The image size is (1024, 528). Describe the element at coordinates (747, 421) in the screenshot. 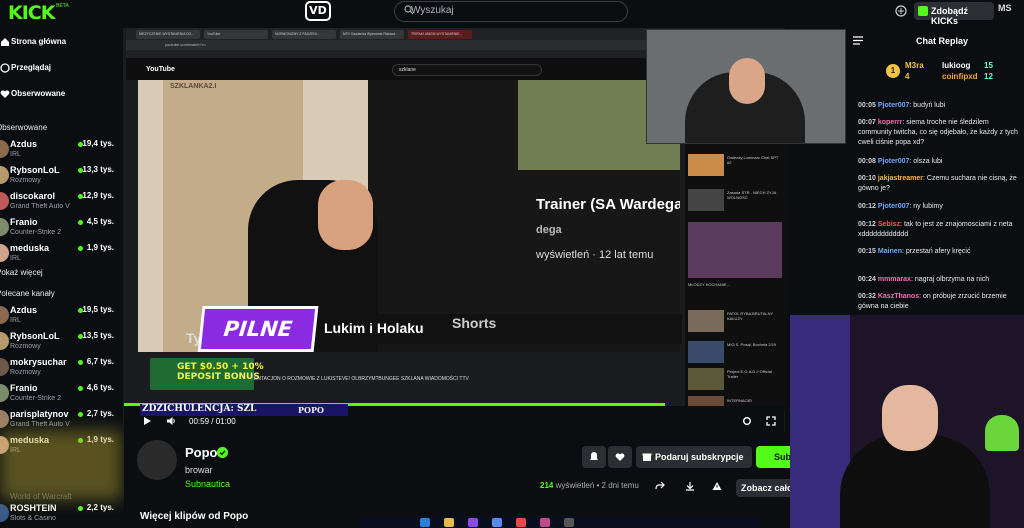

I see `settings-icon` at that location.